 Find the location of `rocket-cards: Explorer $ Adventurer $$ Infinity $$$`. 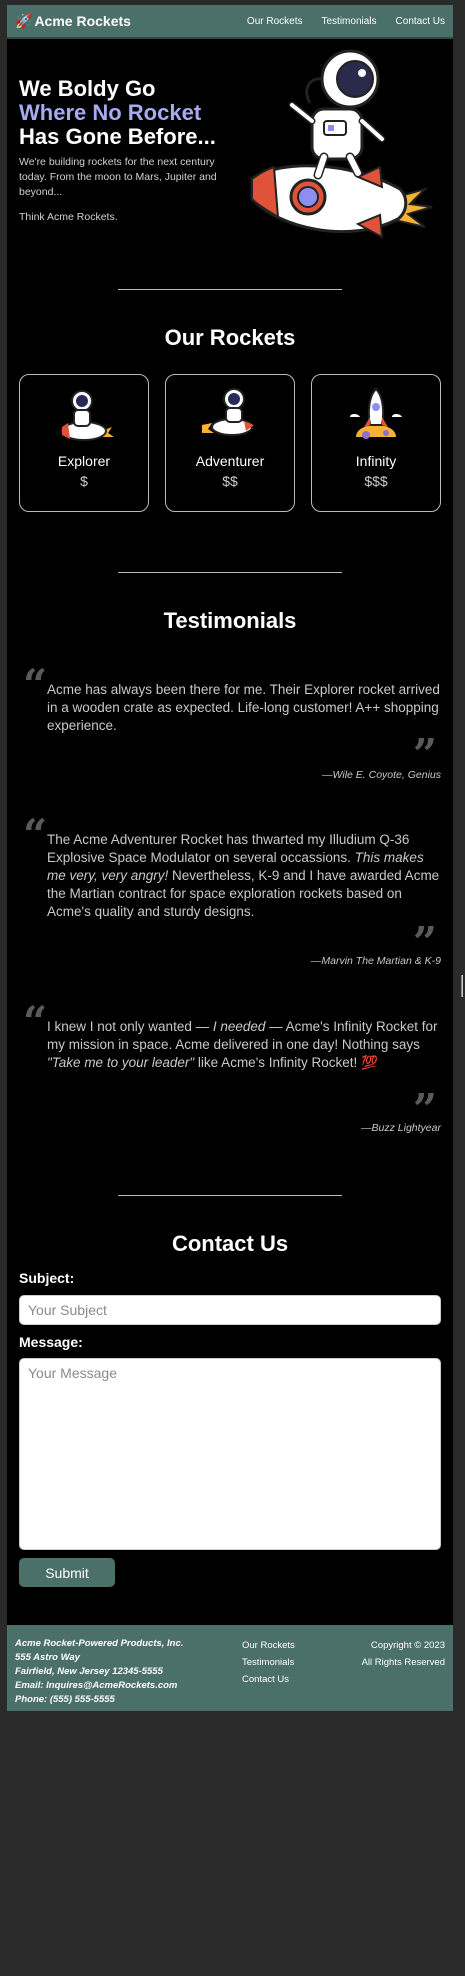

rocket-cards: Explorer $ Adventurer $$ Infinity $$$ is located at coordinates (230, 443).